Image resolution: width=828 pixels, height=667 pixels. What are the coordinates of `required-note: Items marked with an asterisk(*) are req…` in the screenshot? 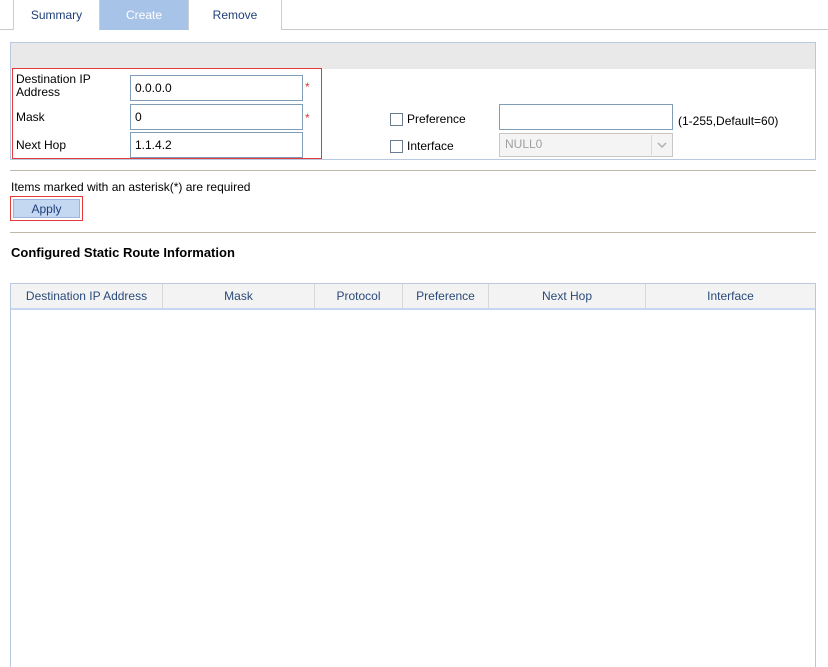 It's located at (131, 187).